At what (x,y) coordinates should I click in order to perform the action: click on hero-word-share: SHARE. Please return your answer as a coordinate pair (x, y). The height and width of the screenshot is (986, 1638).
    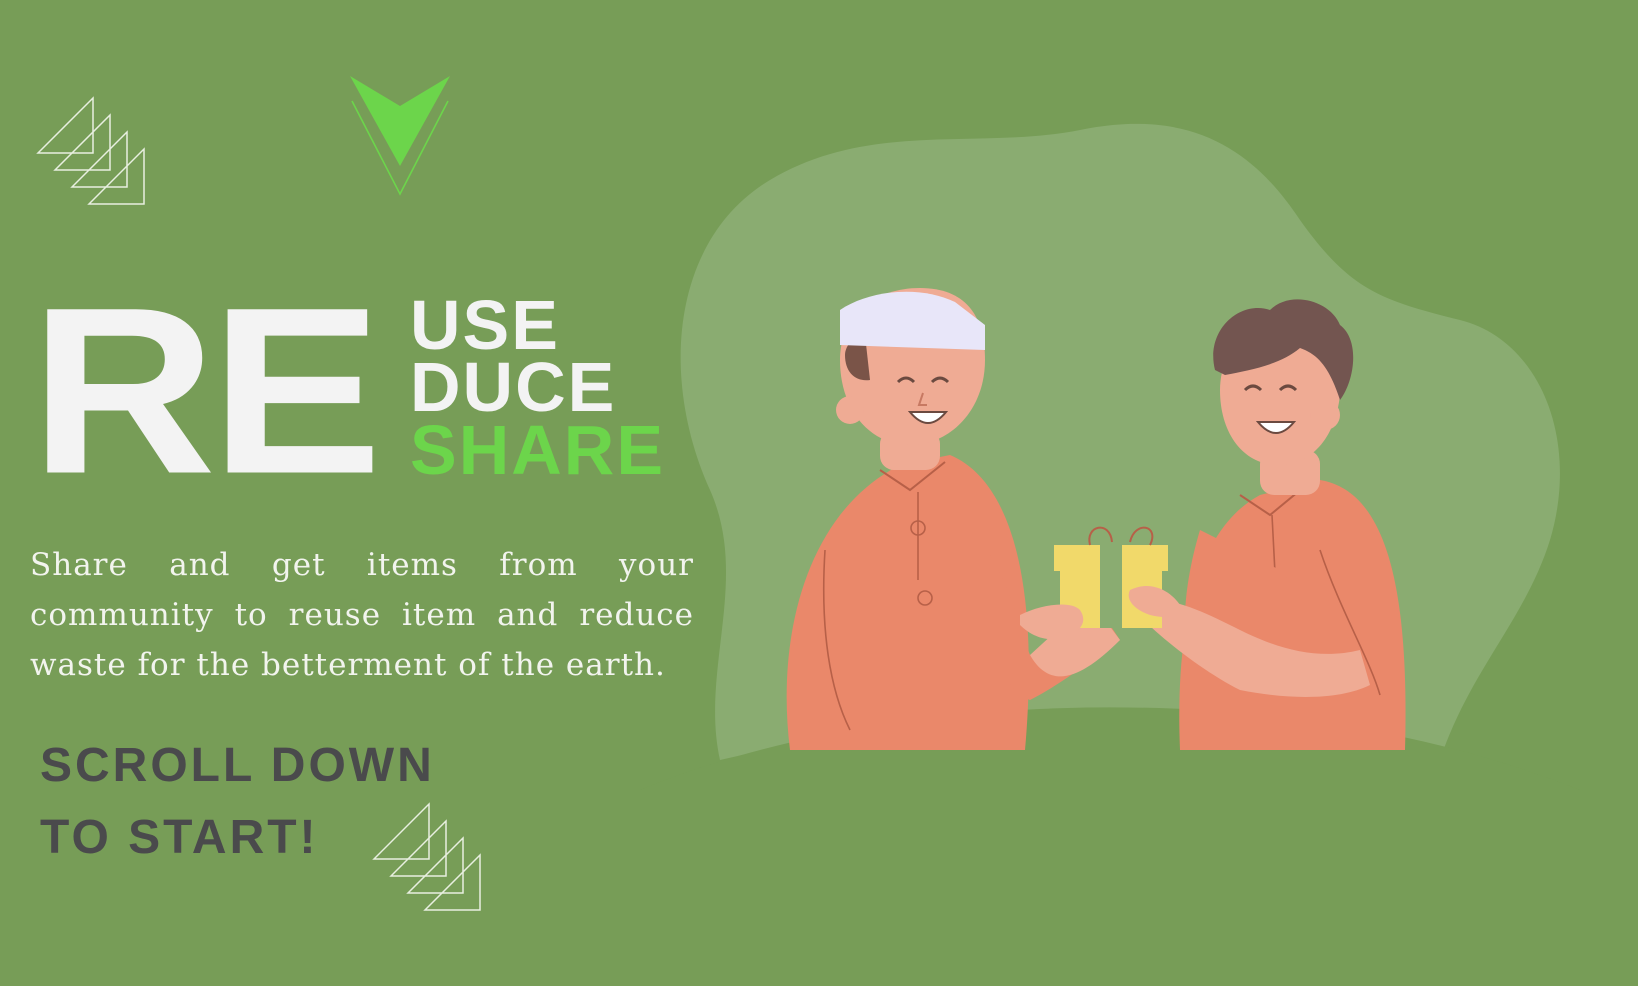
    Looking at the image, I should click on (538, 450).